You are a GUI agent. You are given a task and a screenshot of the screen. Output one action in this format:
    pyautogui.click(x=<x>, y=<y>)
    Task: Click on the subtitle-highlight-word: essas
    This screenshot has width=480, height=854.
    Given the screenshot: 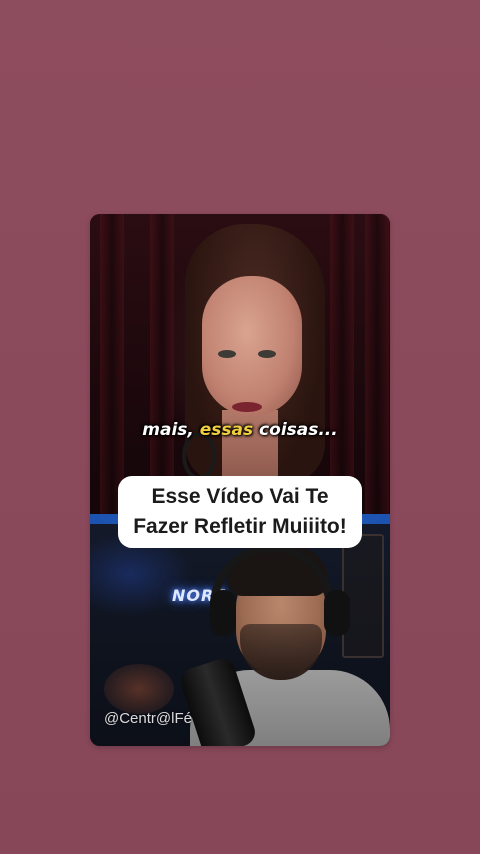 What is the action you would take?
    pyautogui.click(x=226, y=430)
    